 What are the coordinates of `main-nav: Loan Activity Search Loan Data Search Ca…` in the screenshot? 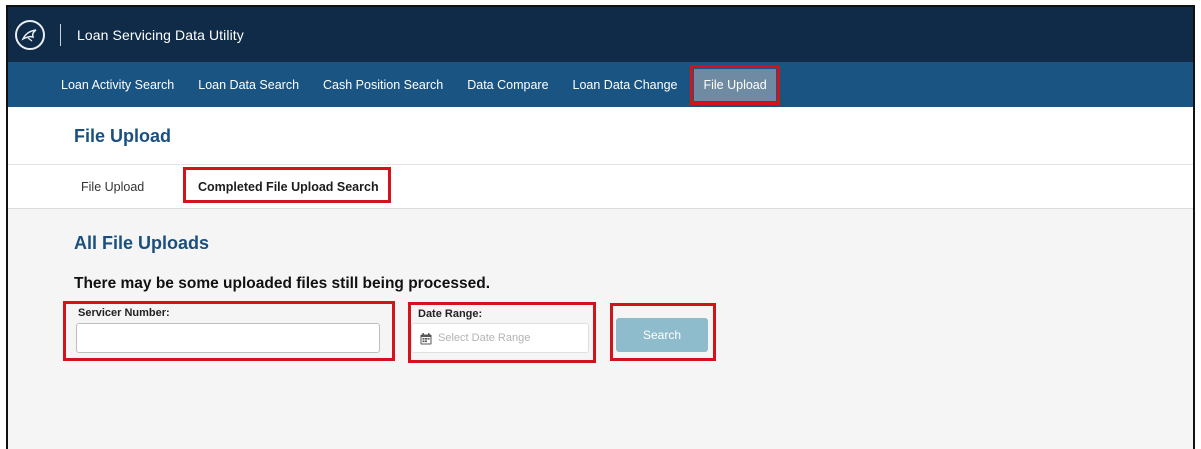 It's located at (600, 84).